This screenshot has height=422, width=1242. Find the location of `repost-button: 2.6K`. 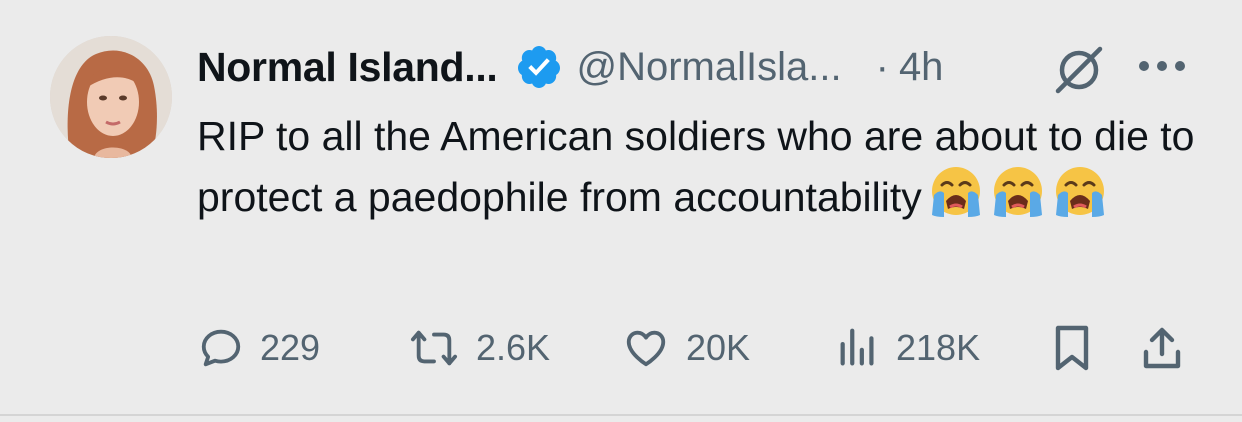

repost-button: 2.6K is located at coordinates (479, 348).